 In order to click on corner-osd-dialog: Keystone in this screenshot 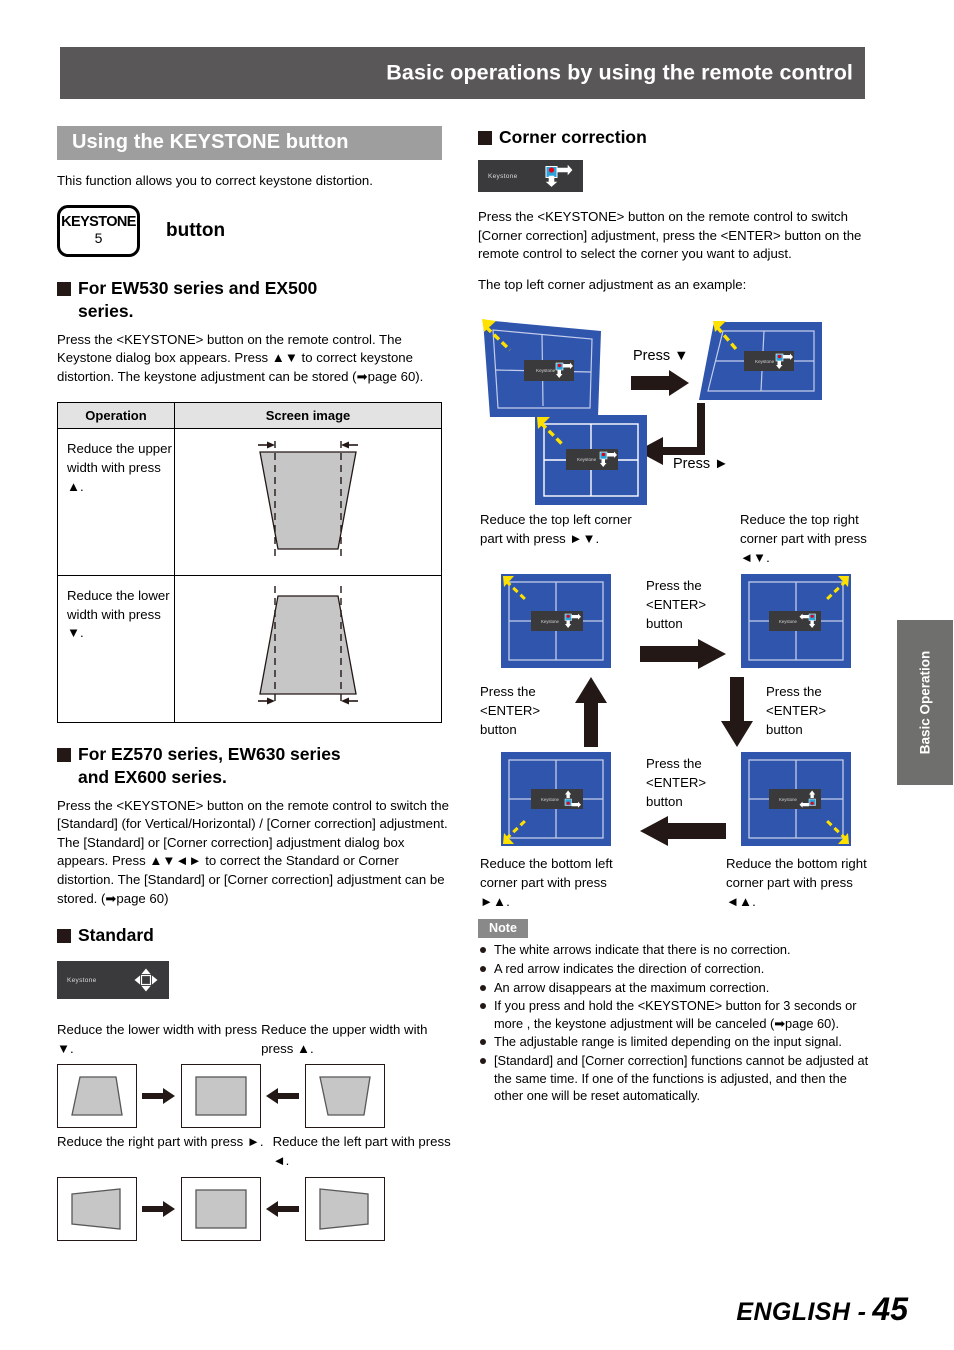, I will do `click(530, 176)`.